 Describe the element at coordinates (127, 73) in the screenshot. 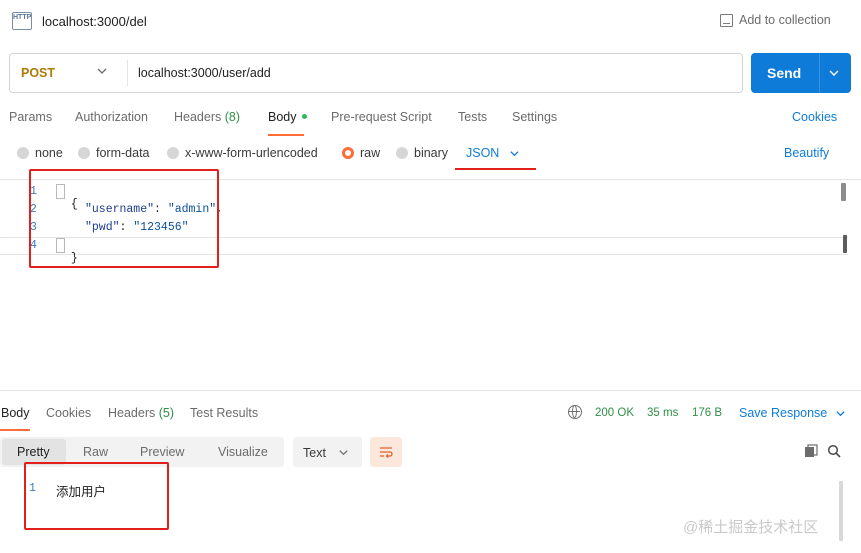

I see `url-divider` at that location.